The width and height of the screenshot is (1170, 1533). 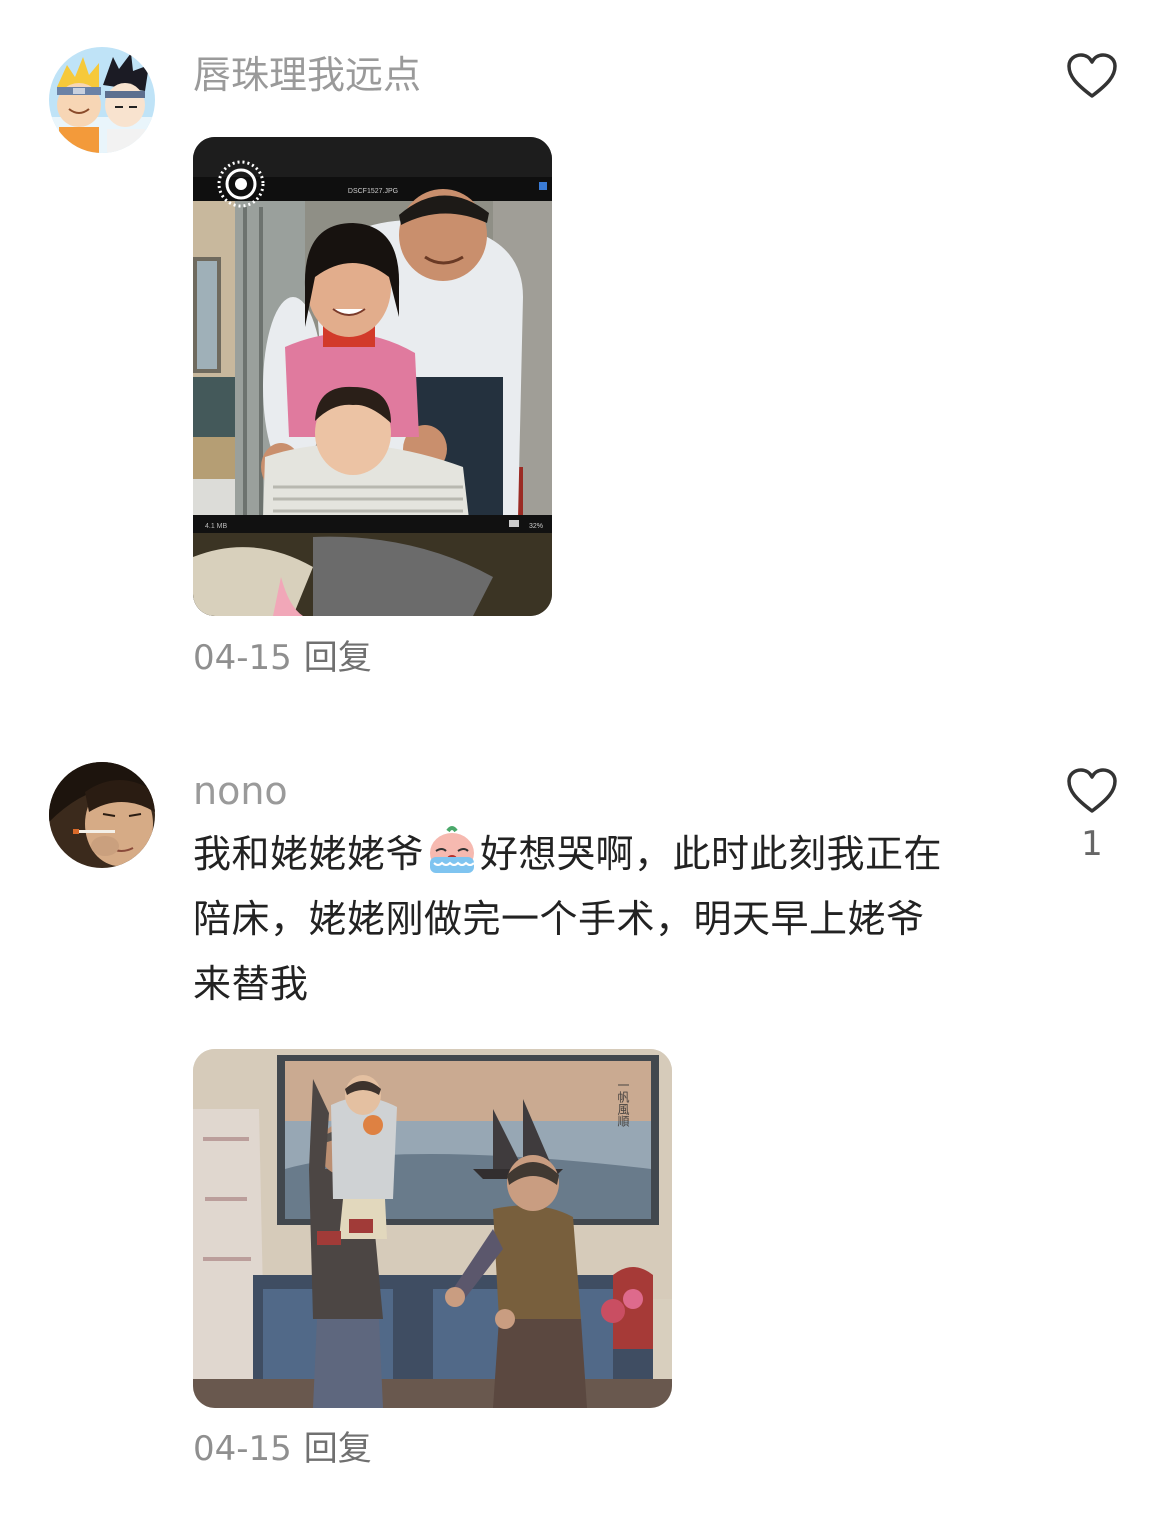 What do you see at coordinates (338, 1449) in the screenshot?
I see `reply-button: 回复` at bounding box center [338, 1449].